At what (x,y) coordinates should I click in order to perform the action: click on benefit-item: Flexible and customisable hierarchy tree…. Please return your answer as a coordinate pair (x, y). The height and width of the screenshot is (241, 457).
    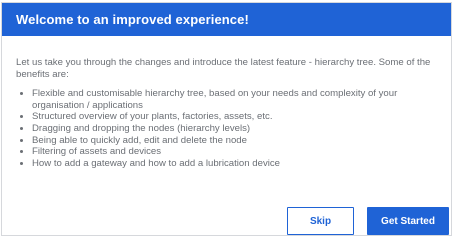
    Looking at the image, I should click on (231, 99).